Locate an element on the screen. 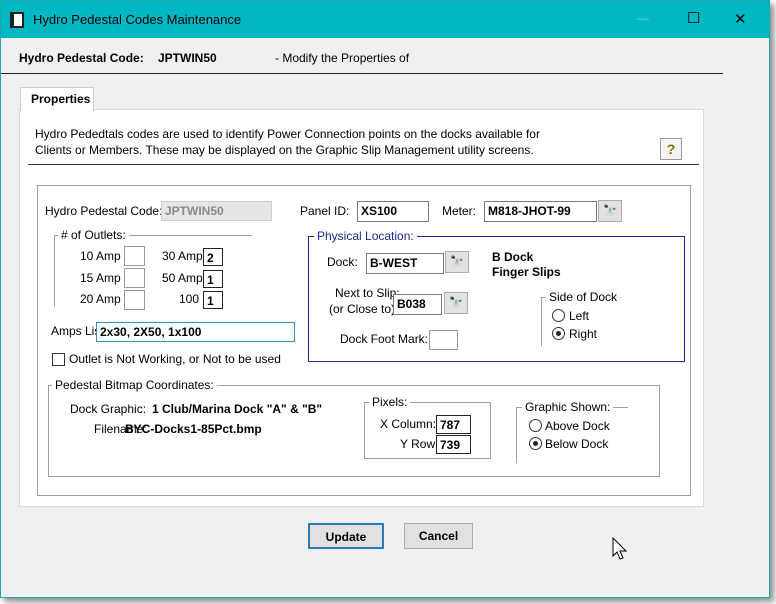  code-label: Hydro Pedestal Code: is located at coordinates (104, 211).